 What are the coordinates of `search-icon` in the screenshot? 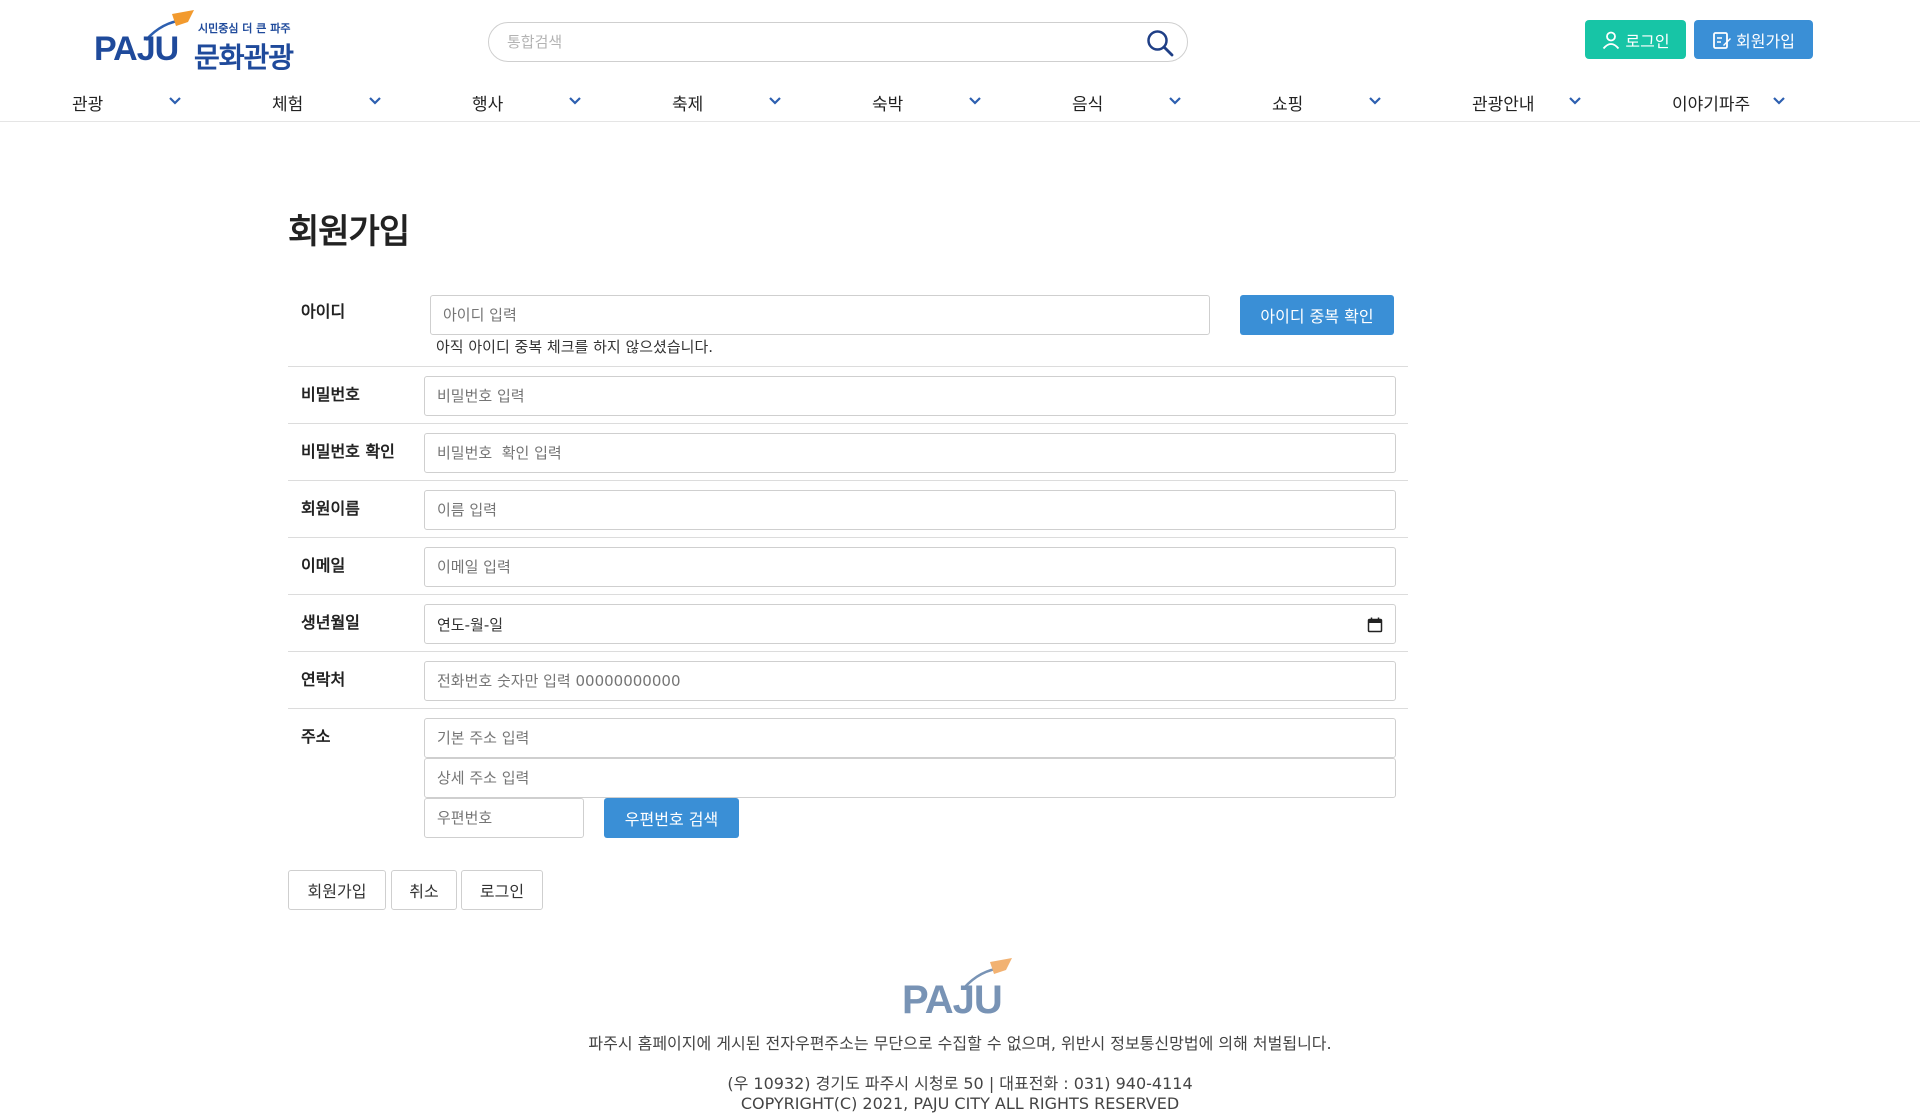 It's located at (1160, 43).